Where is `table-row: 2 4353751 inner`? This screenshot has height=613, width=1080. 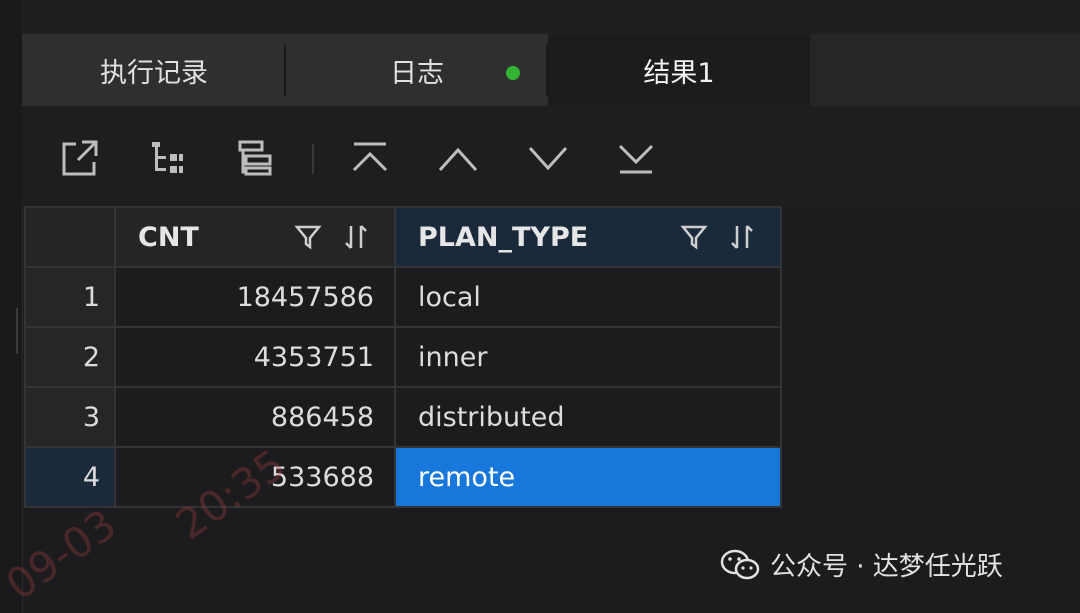
table-row: 2 4353751 inner is located at coordinates (403, 357).